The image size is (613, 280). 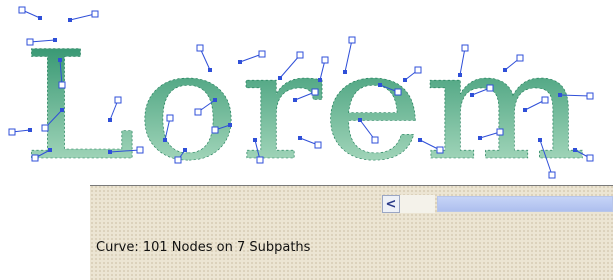 What do you see at coordinates (525, 204) in the screenshot?
I see `scroll-thumb` at bounding box center [525, 204].